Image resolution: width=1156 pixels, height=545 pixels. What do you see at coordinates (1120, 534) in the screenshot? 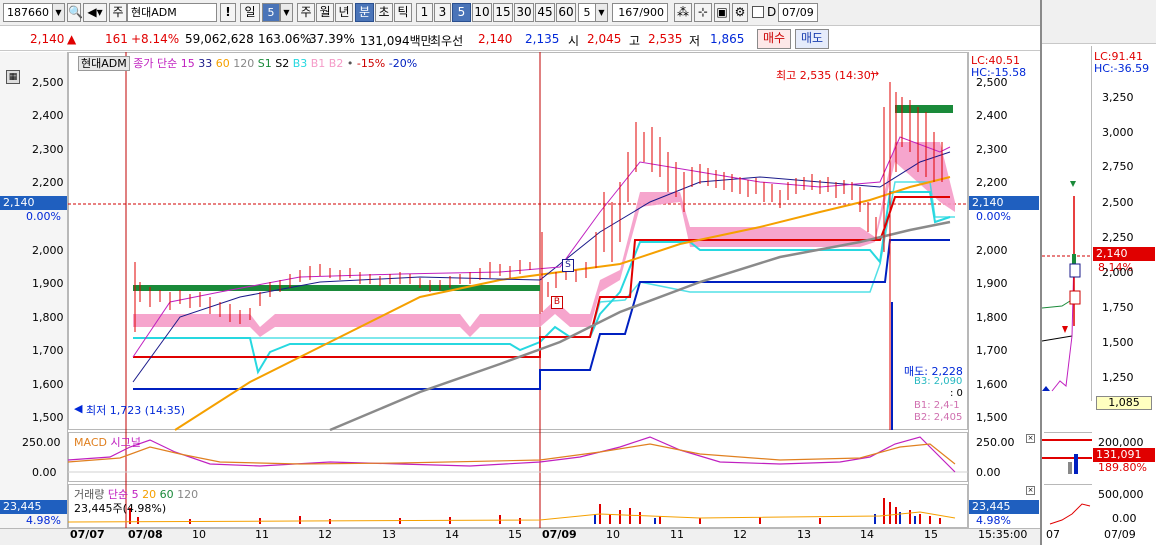
I see `mini-date-label: 07/09` at bounding box center [1120, 534].